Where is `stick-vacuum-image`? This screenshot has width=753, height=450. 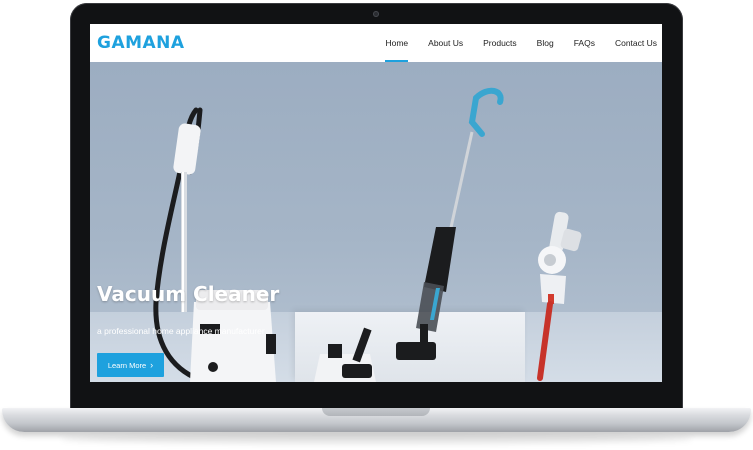
stick-vacuum-image is located at coordinates (450, 223).